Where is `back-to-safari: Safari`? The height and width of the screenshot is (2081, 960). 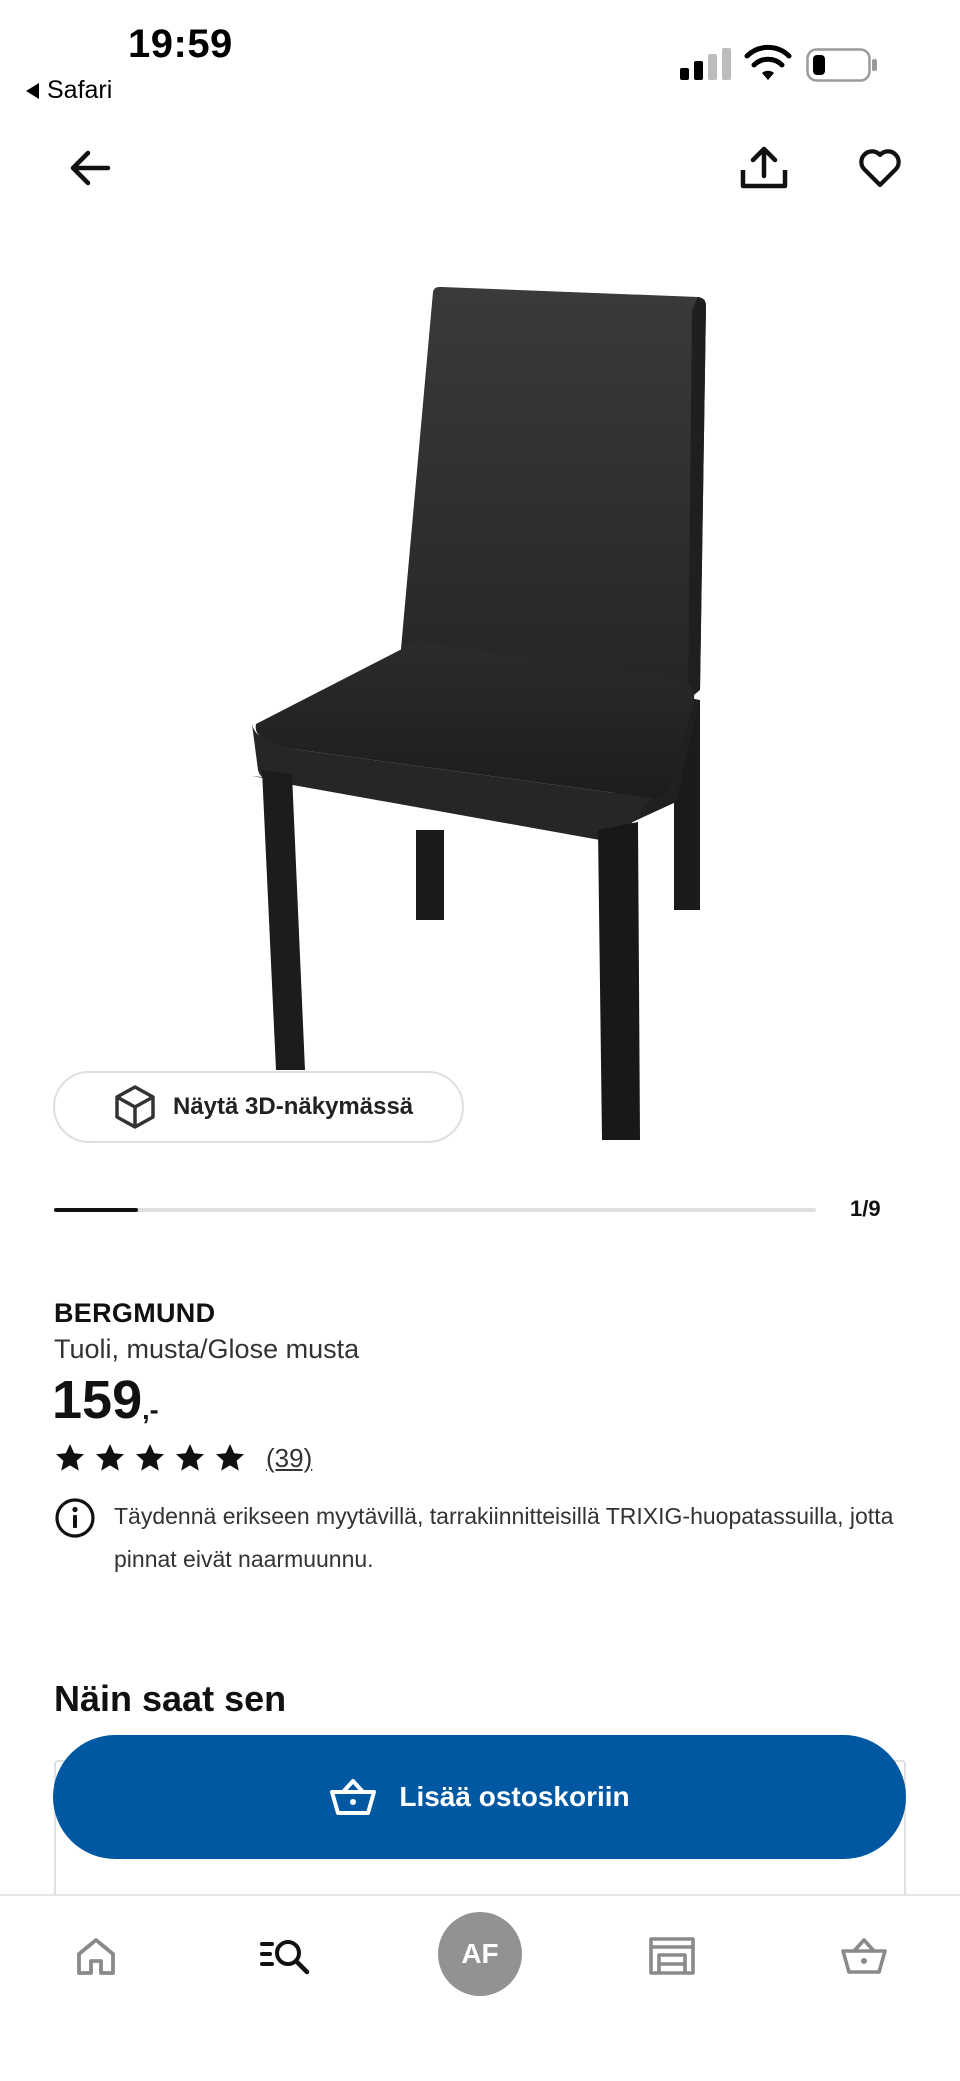
back-to-safari: Safari is located at coordinates (69, 90).